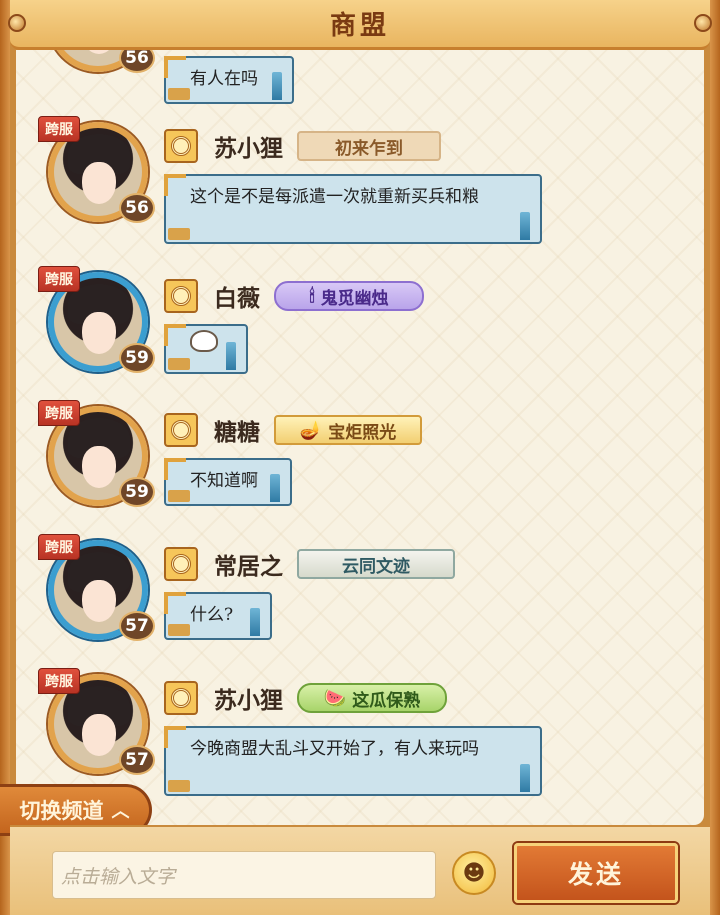 The height and width of the screenshot is (915, 720). Describe the element at coordinates (311, 430) in the screenshot. I see `lamp-icon: 🪔` at that location.